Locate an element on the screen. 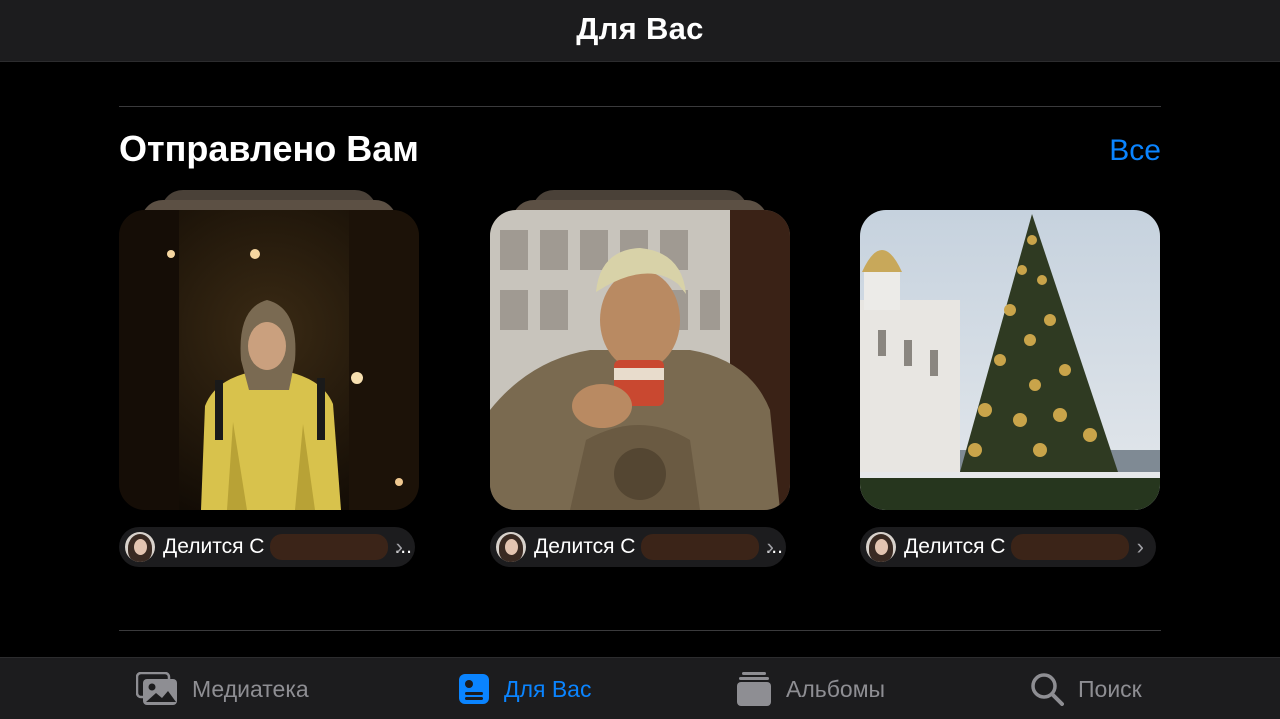 The width and height of the screenshot is (1280, 719). tab-albums: Альбомы is located at coordinates (810, 688).